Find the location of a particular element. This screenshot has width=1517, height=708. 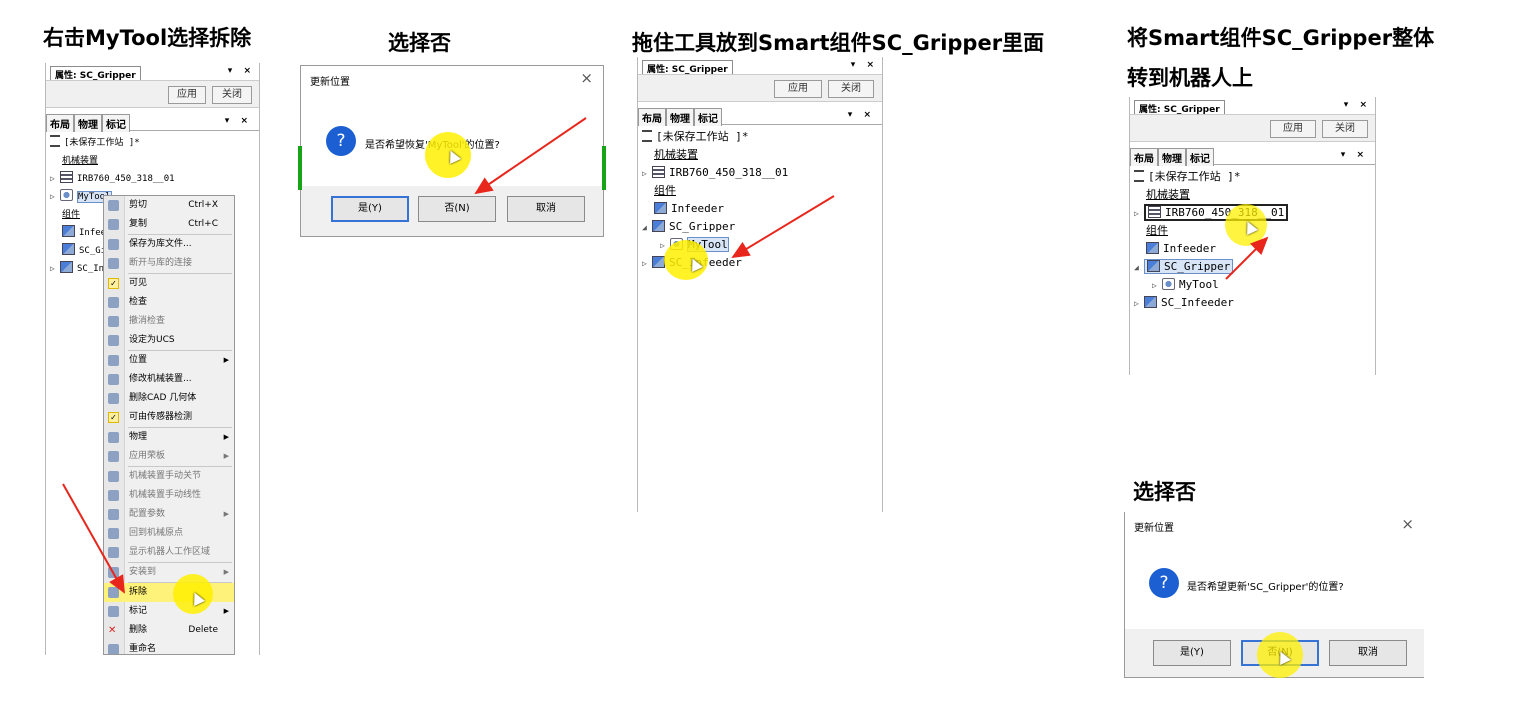

menu-item-13: 应用荣板 ▶ is located at coordinates (169, 456).